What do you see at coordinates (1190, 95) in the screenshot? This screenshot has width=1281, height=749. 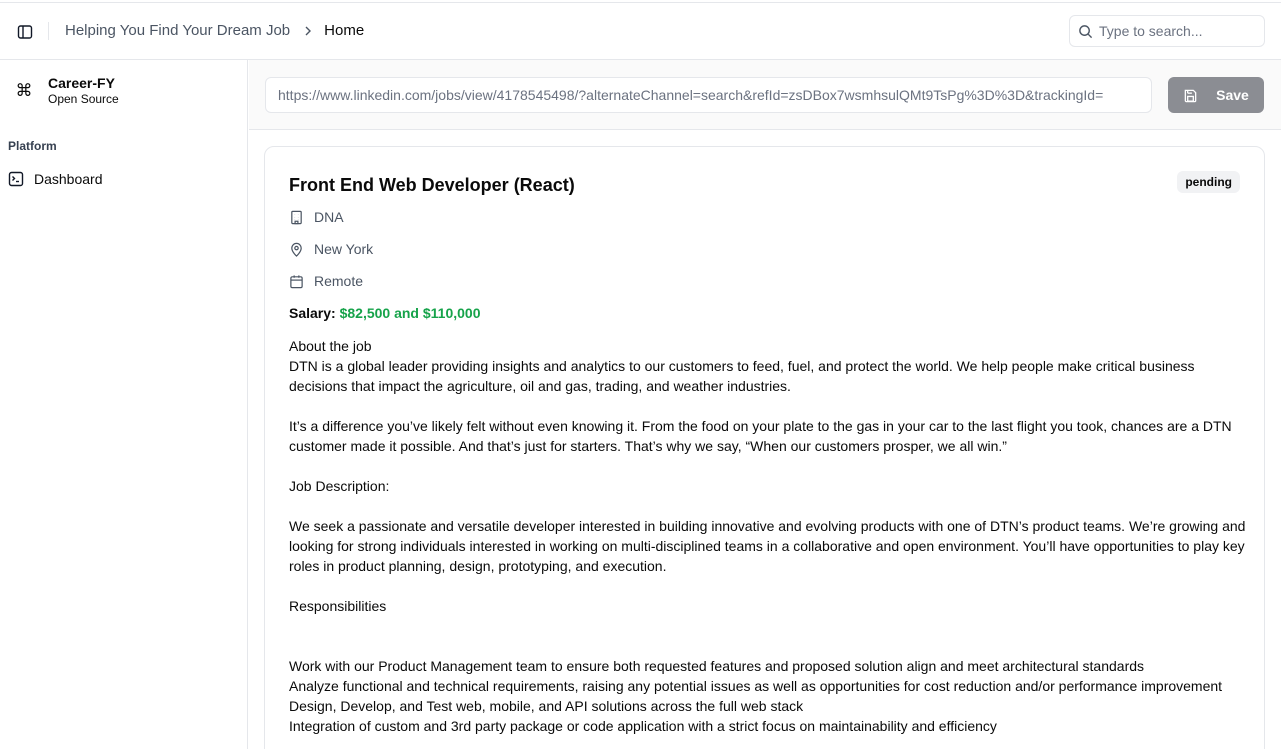 I see `save-icon` at bounding box center [1190, 95].